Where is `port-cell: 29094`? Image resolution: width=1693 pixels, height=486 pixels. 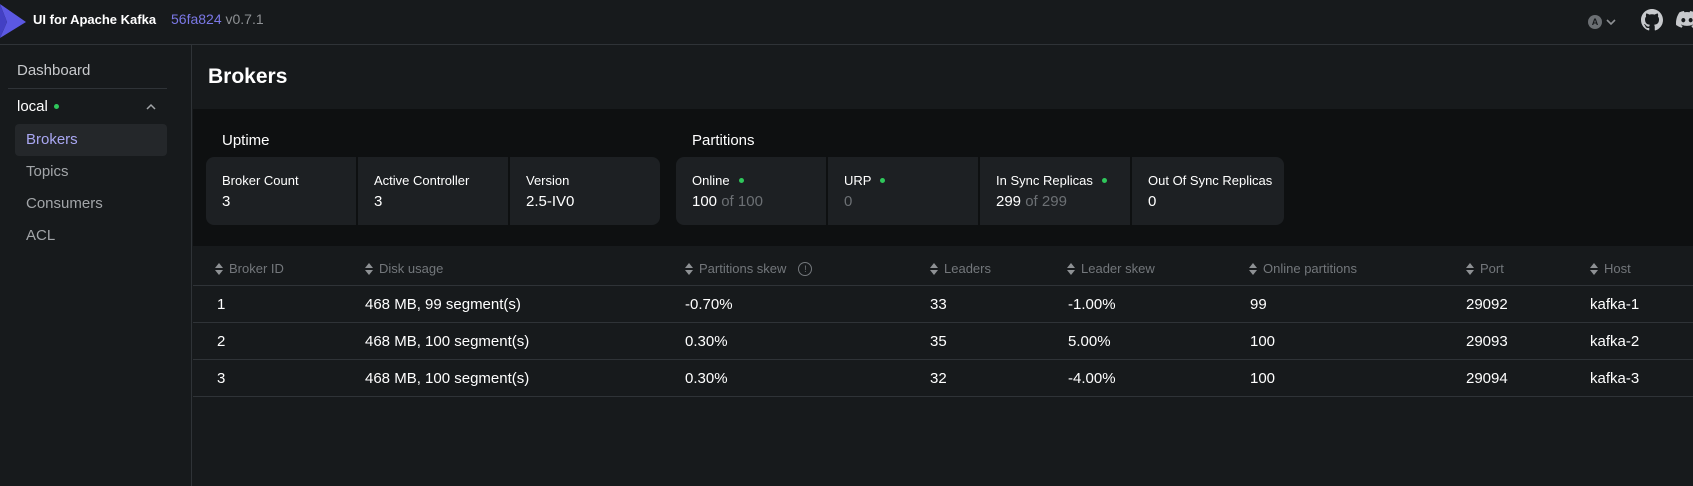
port-cell: 29094 is located at coordinates (1487, 378).